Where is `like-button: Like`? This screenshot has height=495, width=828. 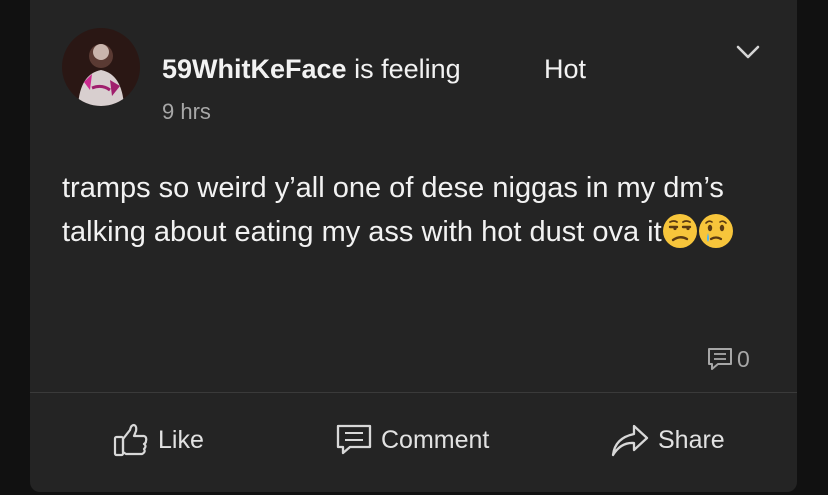
like-button: Like is located at coordinates (158, 440).